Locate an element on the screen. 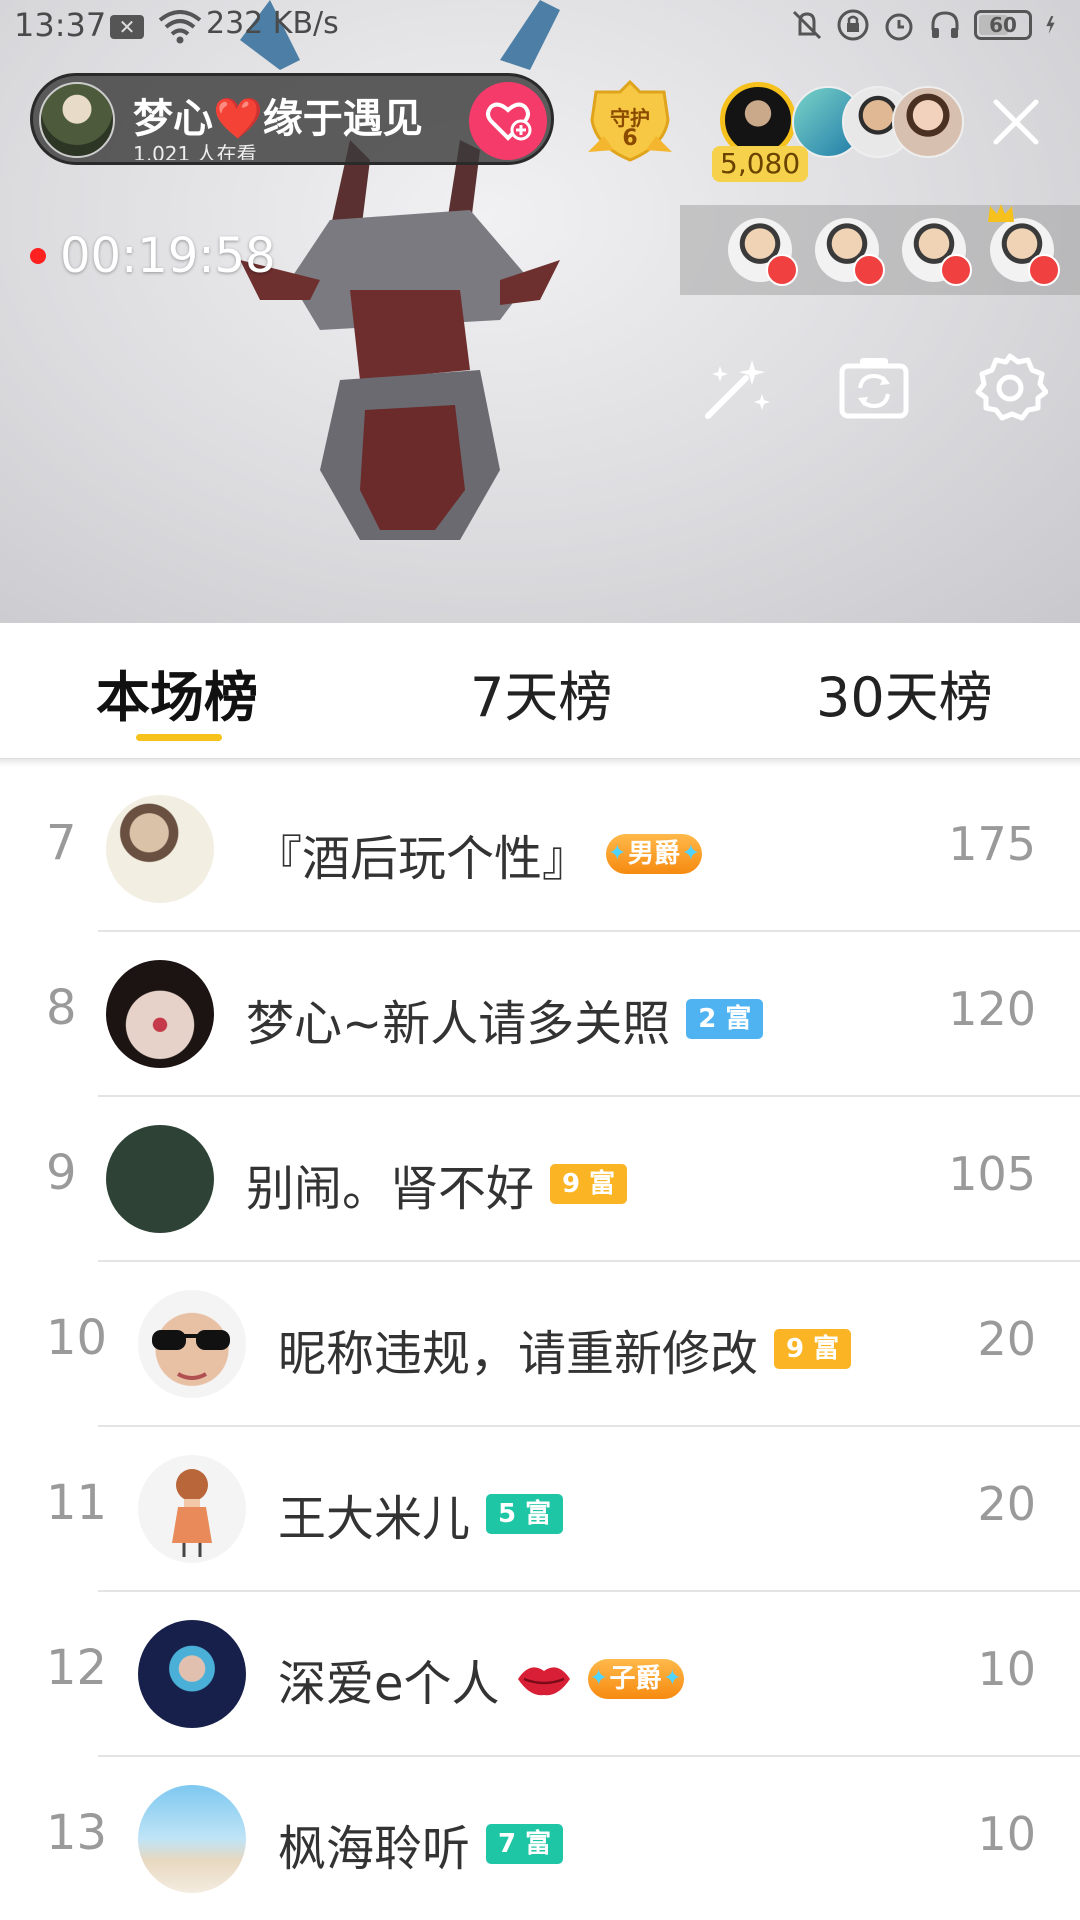 The image size is (1080, 1920). rank-number: 11 is located at coordinates (77, 1503).